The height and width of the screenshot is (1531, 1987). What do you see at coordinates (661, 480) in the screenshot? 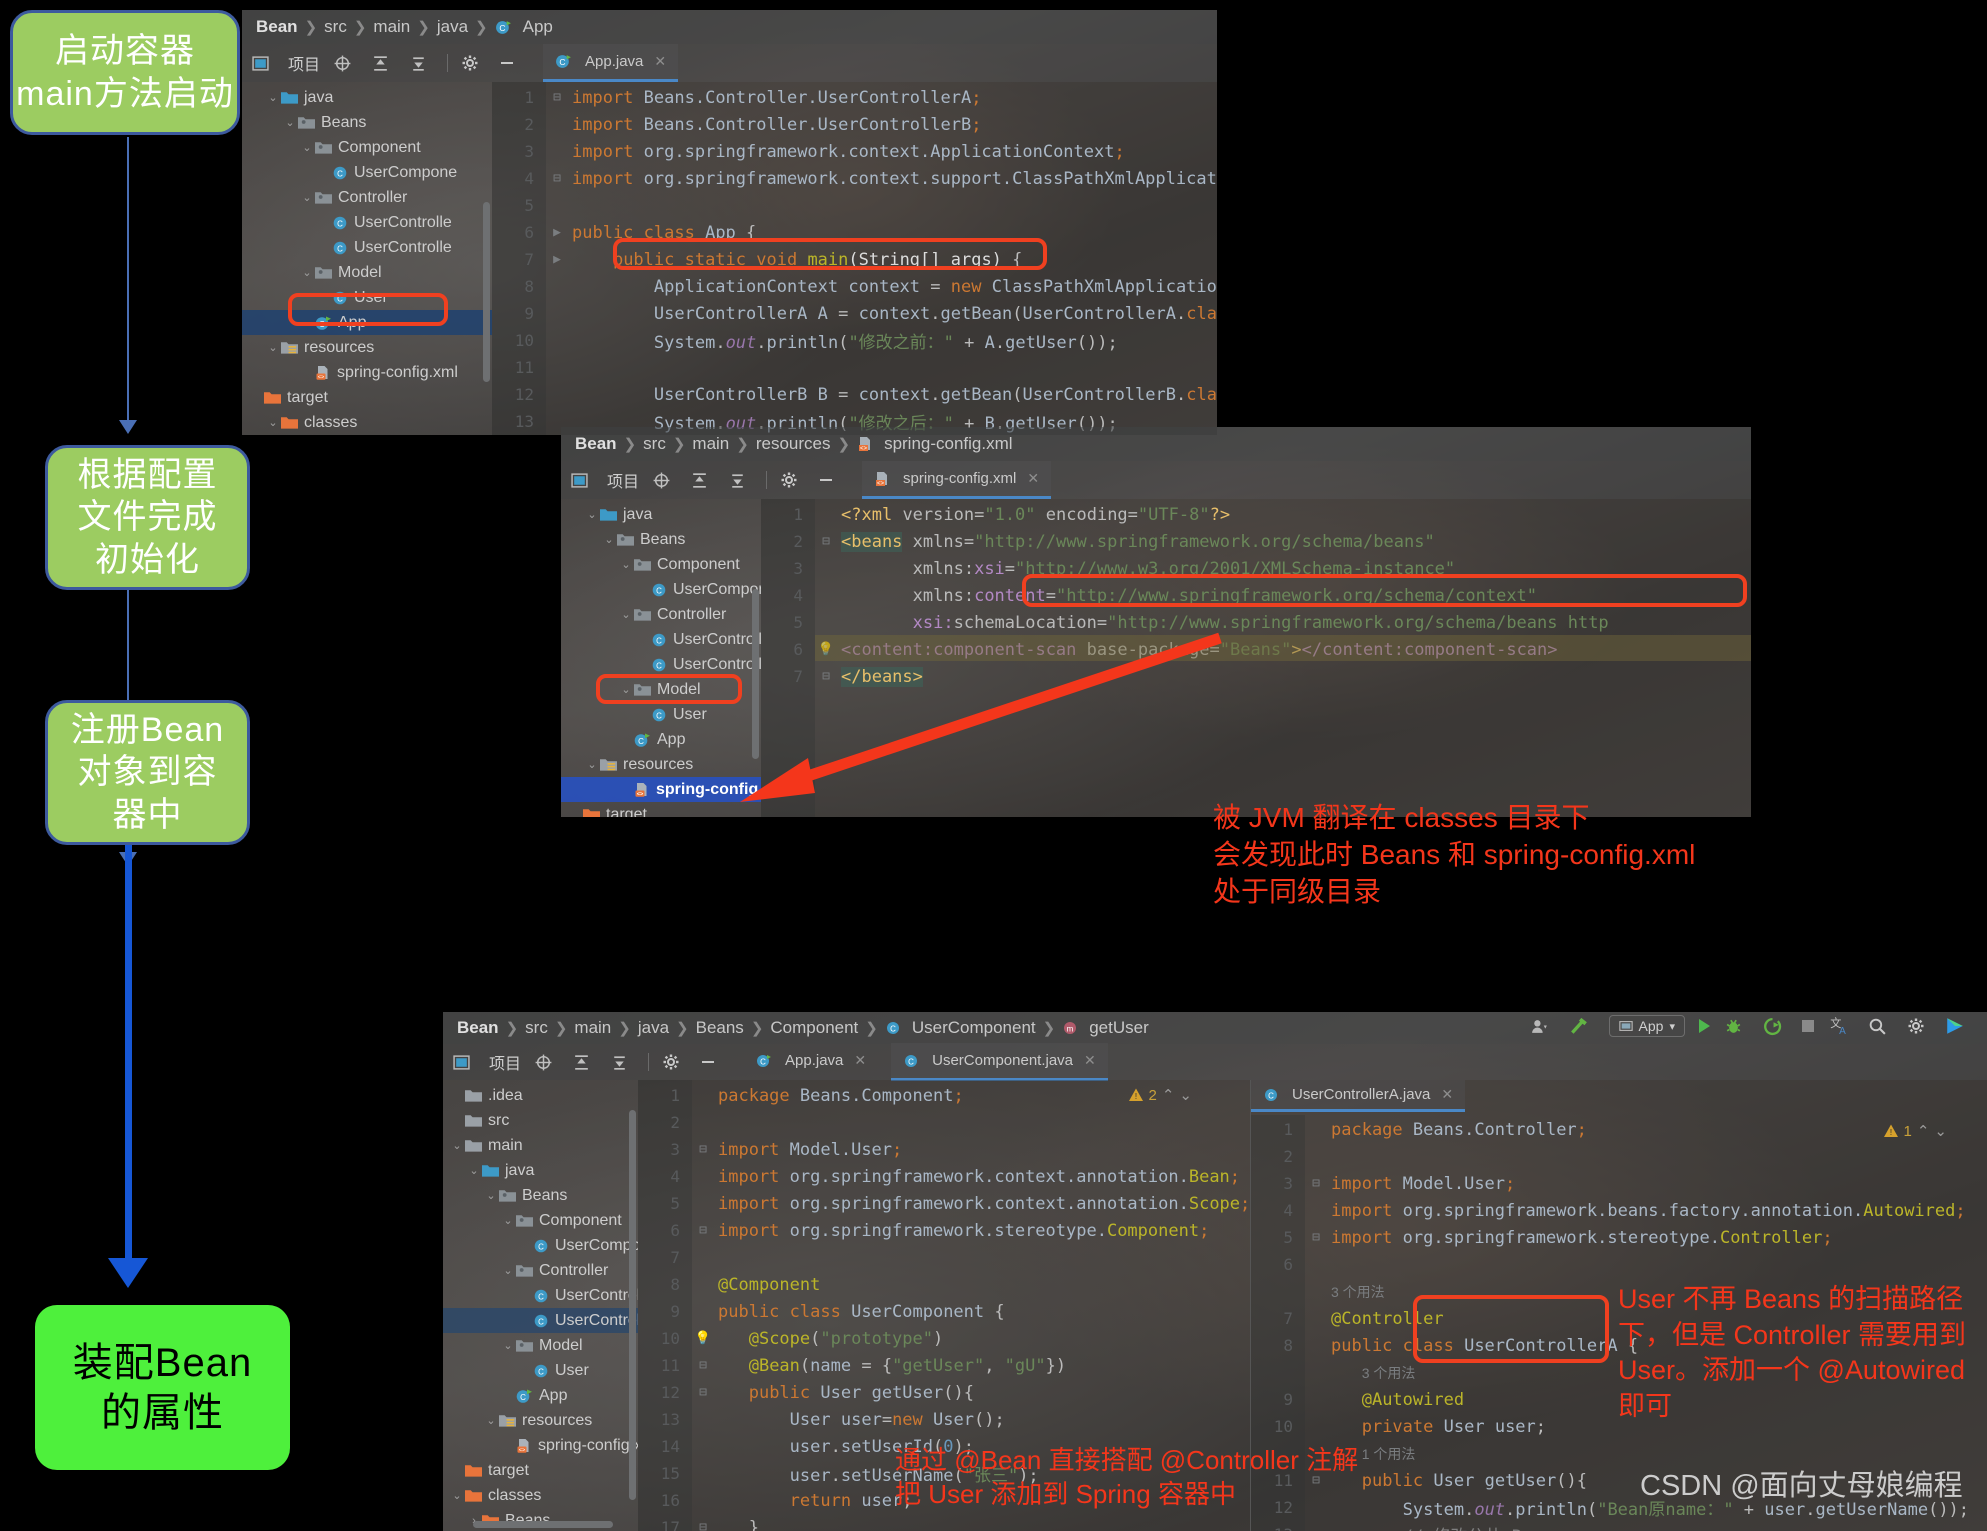
I see `target-icon` at bounding box center [661, 480].